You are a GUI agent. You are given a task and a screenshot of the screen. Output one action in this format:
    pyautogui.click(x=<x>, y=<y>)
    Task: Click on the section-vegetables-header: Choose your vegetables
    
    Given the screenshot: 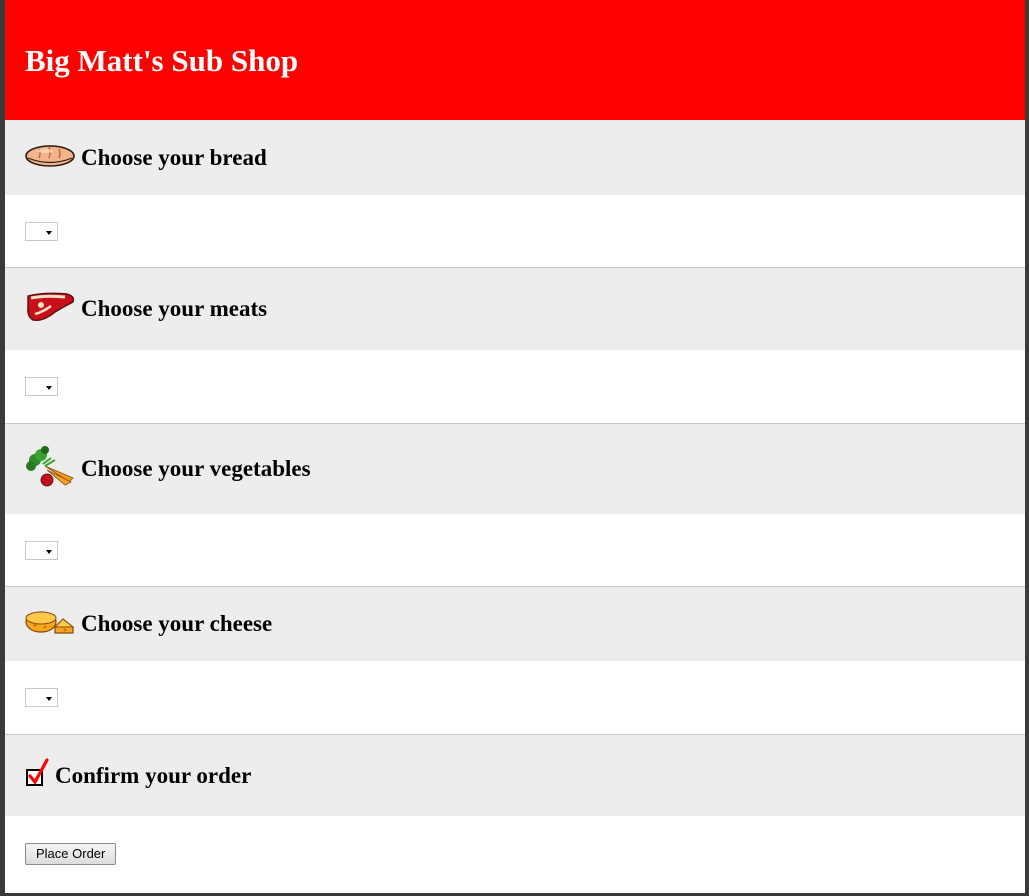 What is the action you would take?
    pyautogui.click(x=515, y=468)
    